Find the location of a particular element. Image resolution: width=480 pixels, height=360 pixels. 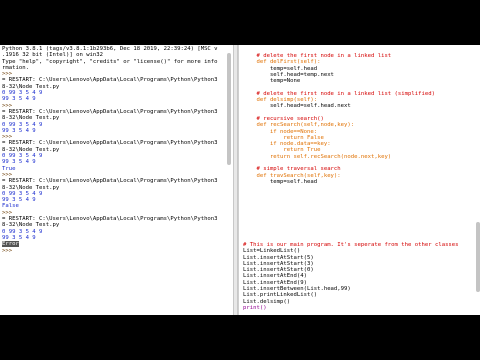

code-line-text: return self.recSearch(node.next,key) is located at coordinates (317, 156).